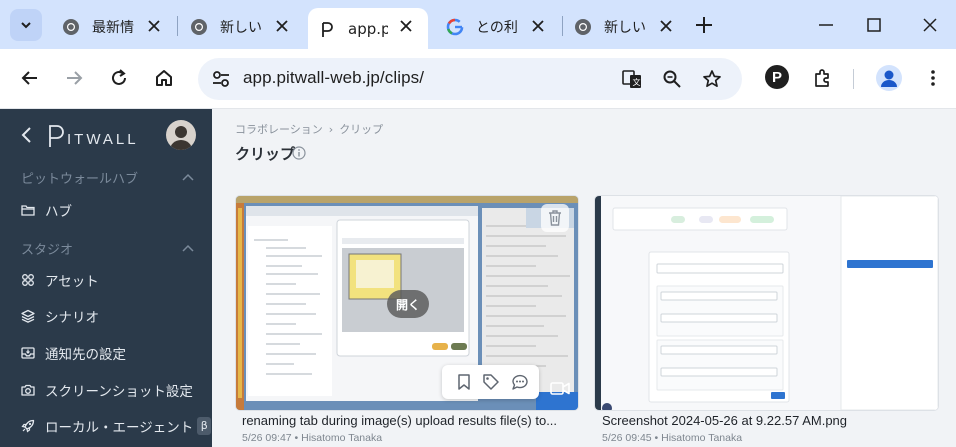 The width and height of the screenshot is (956, 447). I want to click on home-icon, so click(164, 78).